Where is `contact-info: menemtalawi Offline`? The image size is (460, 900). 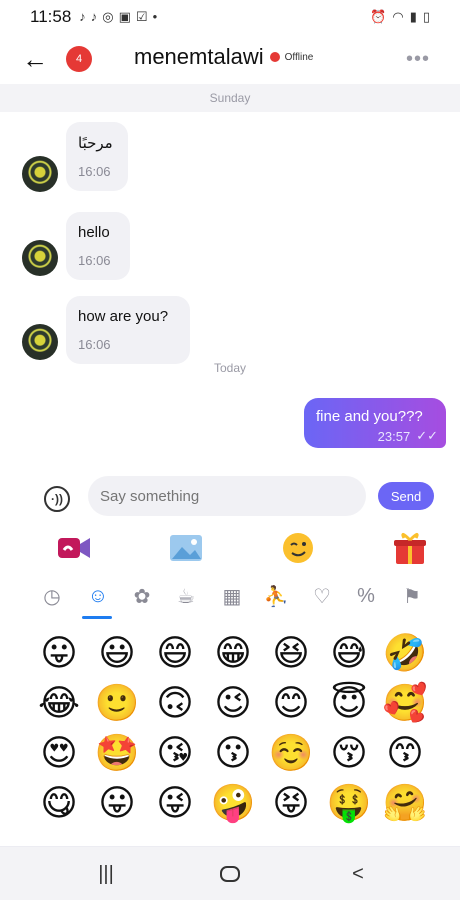 contact-info: menemtalawi Offline is located at coordinates (223, 57).